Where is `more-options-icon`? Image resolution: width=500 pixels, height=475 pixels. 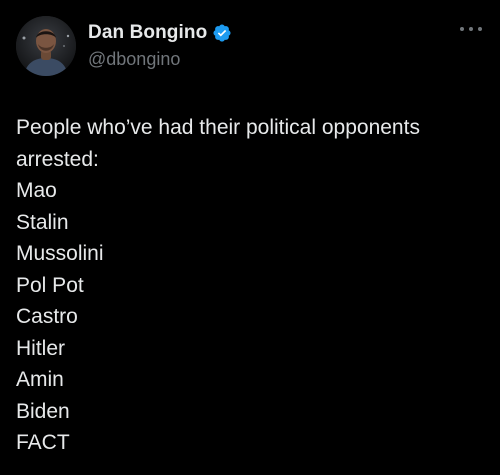
more-options-icon is located at coordinates (471, 29).